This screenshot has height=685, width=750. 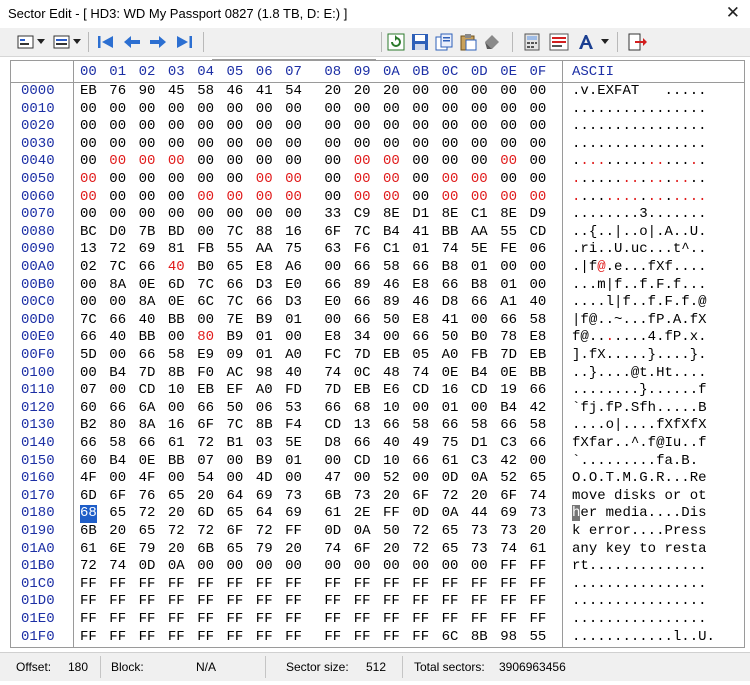 What do you see at coordinates (147, 92) in the screenshot?
I see `hex-byte: 90` at bounding box center [147, 92].